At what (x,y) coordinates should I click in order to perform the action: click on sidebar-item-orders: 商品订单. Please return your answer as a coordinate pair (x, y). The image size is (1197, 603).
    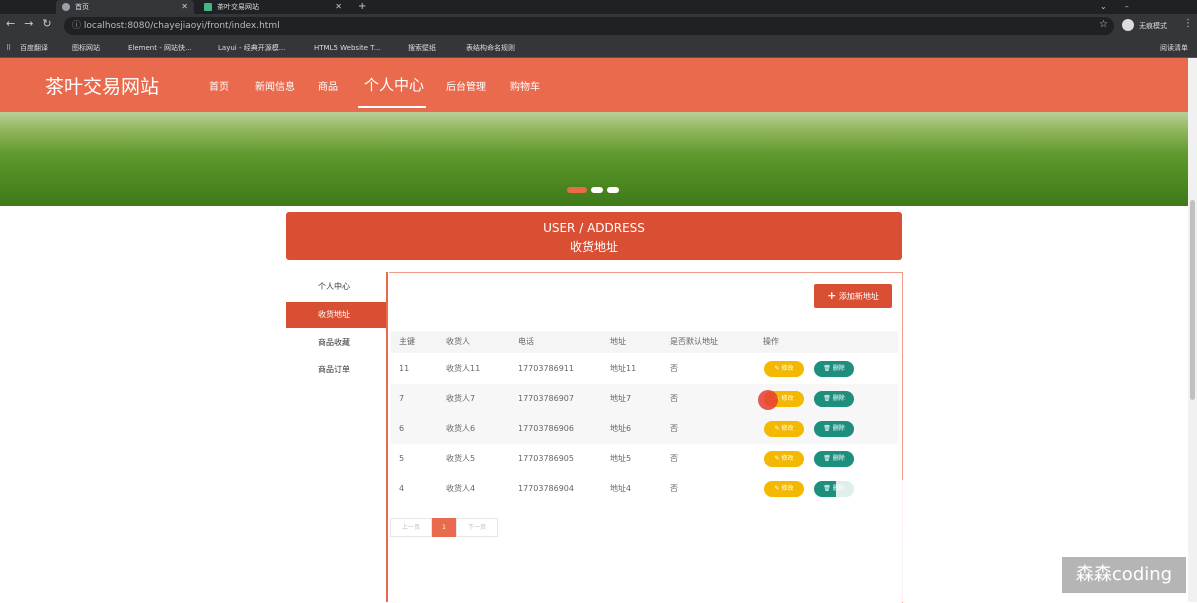
    Looking at the image, I should click on (336, 370).